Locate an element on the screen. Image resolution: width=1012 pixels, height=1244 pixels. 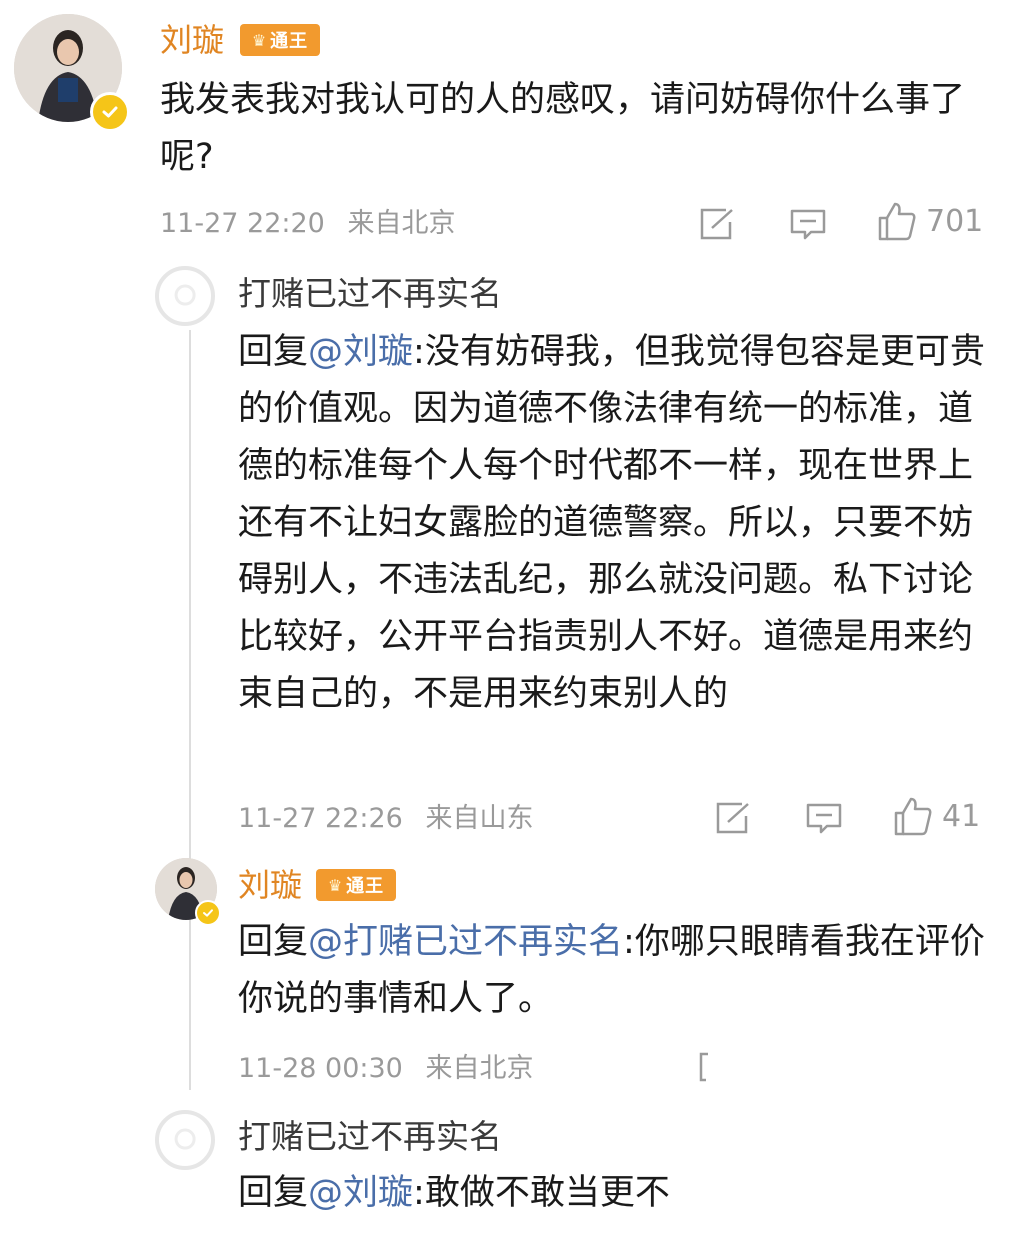
timestamp: 11-28 00:30 is located at coordinates (320, 1068).